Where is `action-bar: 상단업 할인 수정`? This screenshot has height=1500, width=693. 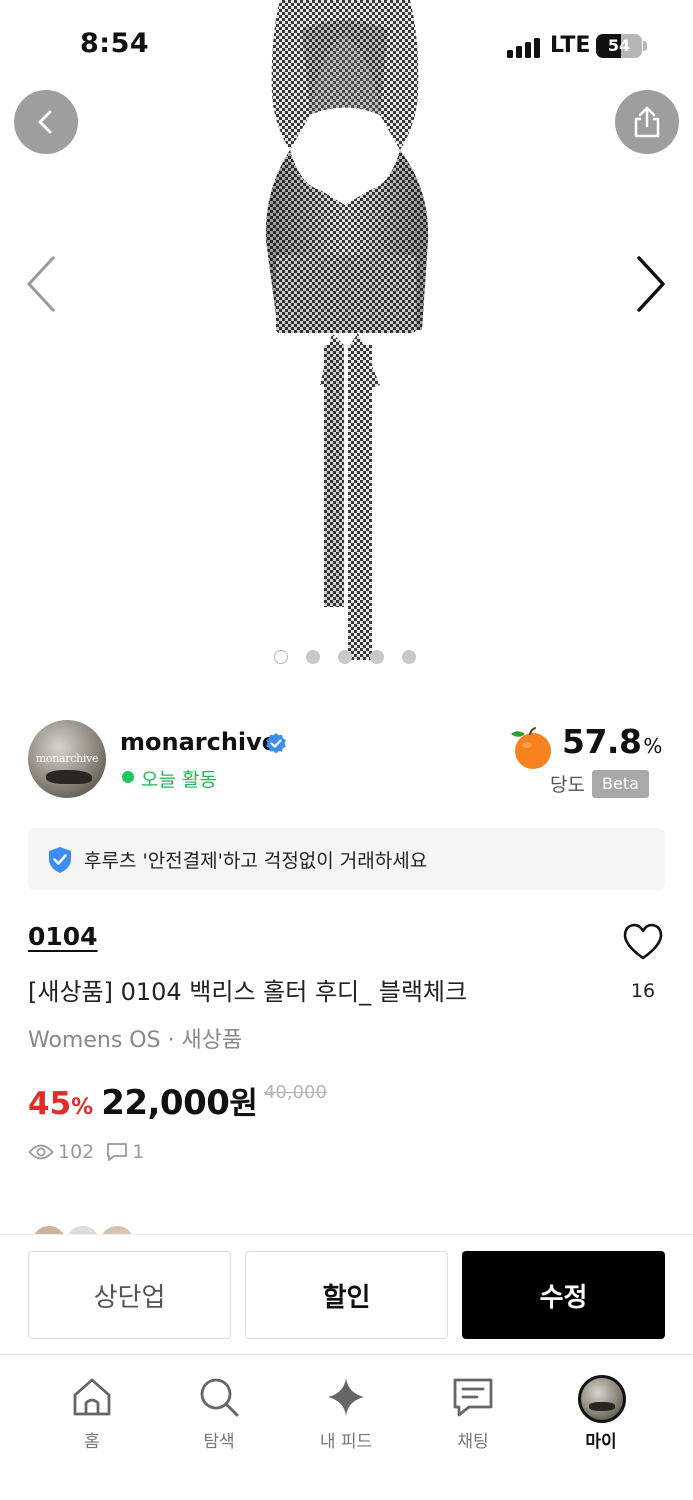 action-bar: 상단업 할인 수정 is located at coordinates (346, 1294).